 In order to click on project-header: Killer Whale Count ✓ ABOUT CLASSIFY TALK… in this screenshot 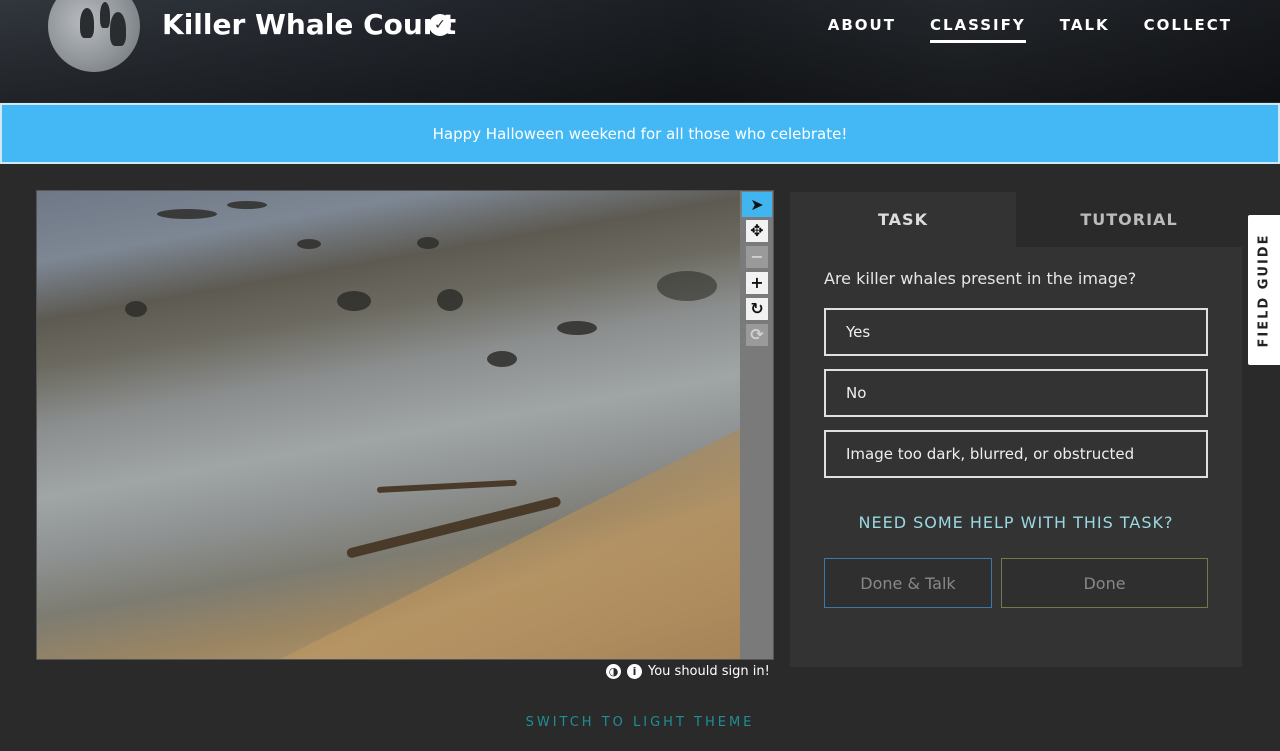, I will do `click(640, 51)`.